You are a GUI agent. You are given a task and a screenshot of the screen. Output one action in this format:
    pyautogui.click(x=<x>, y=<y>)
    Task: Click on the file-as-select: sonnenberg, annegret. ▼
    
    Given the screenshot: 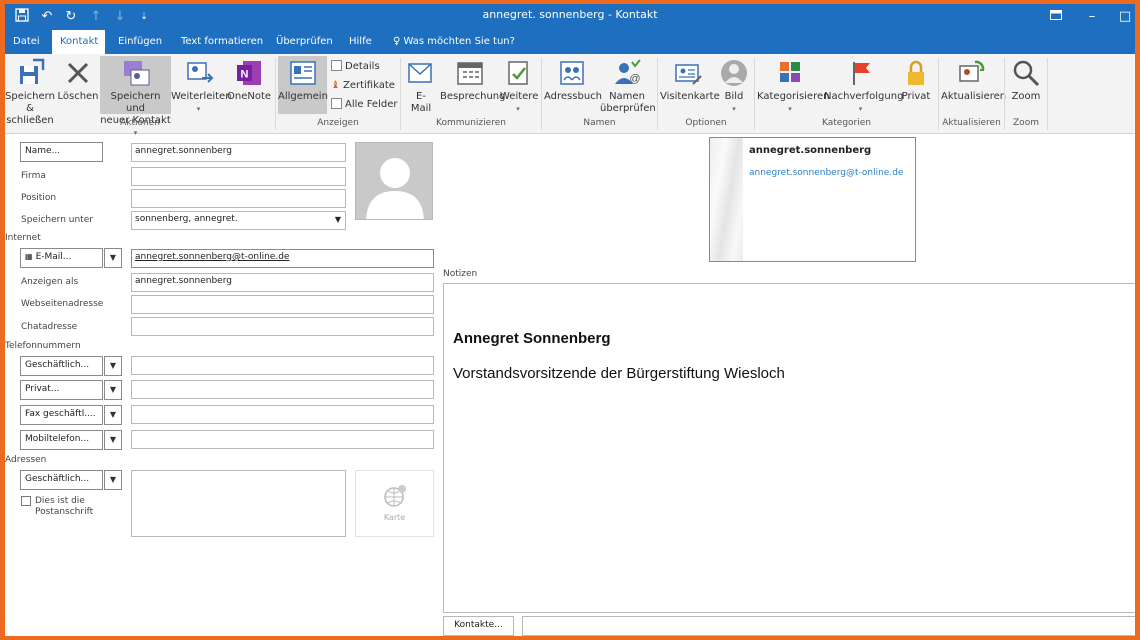 What is the action you would take?
    pyautogui.click(x=238, y=220)
    